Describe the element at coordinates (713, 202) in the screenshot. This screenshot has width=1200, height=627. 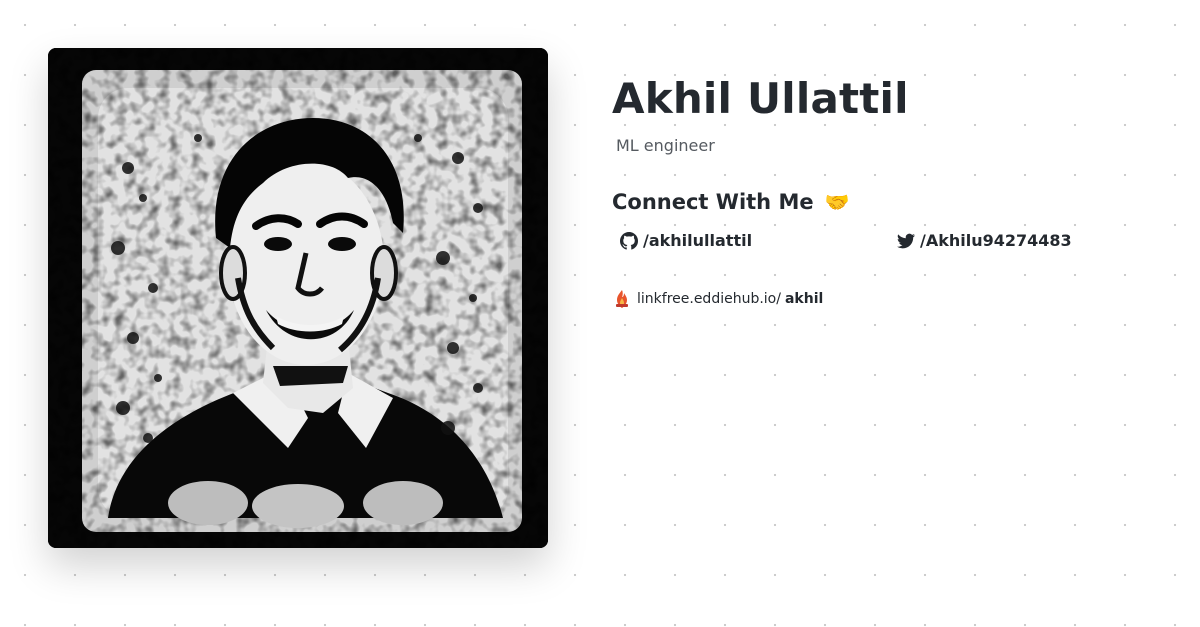
I see `connect-heading-text: Connect With Me` at that location.